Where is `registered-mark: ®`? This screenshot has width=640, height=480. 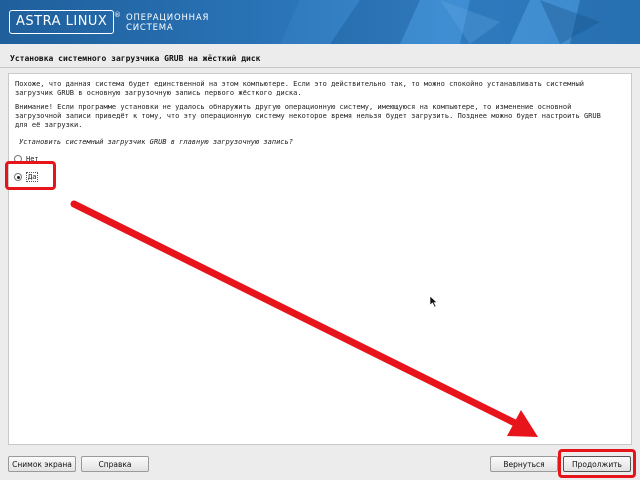
registered-mark: ® is located at coordinates (117, 15).